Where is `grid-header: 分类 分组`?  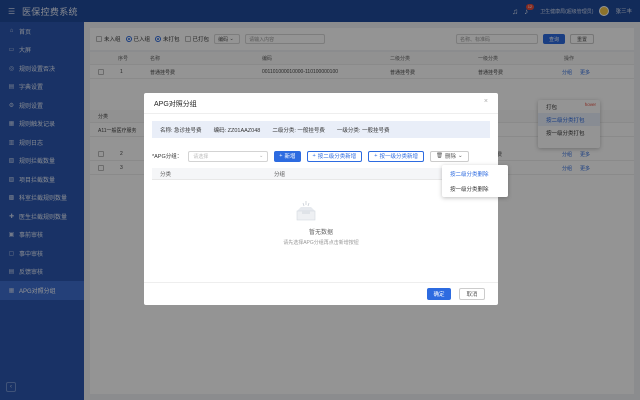
grid-header: 分类 分组 is located at coordinates (321, 174).